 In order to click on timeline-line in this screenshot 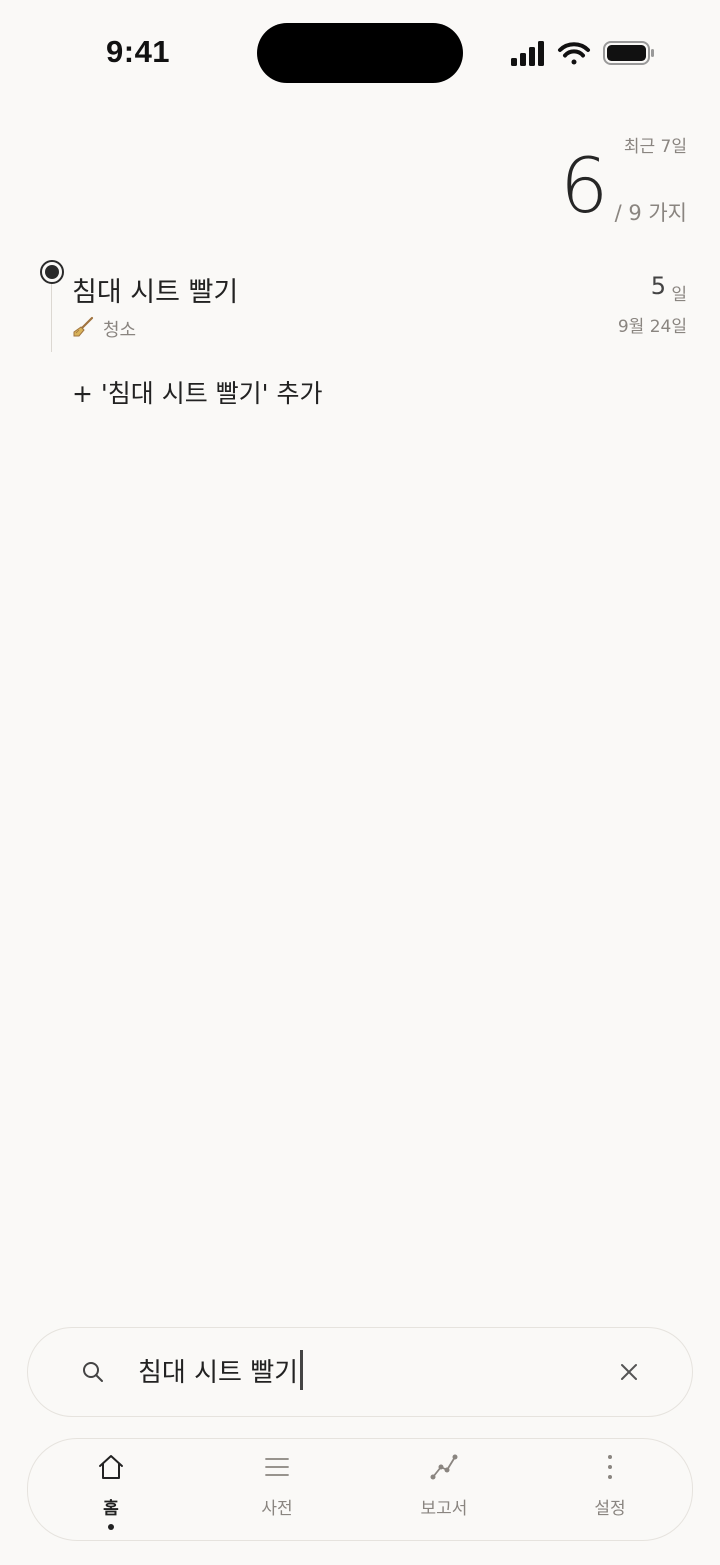, I will do `click(51, 317)`.